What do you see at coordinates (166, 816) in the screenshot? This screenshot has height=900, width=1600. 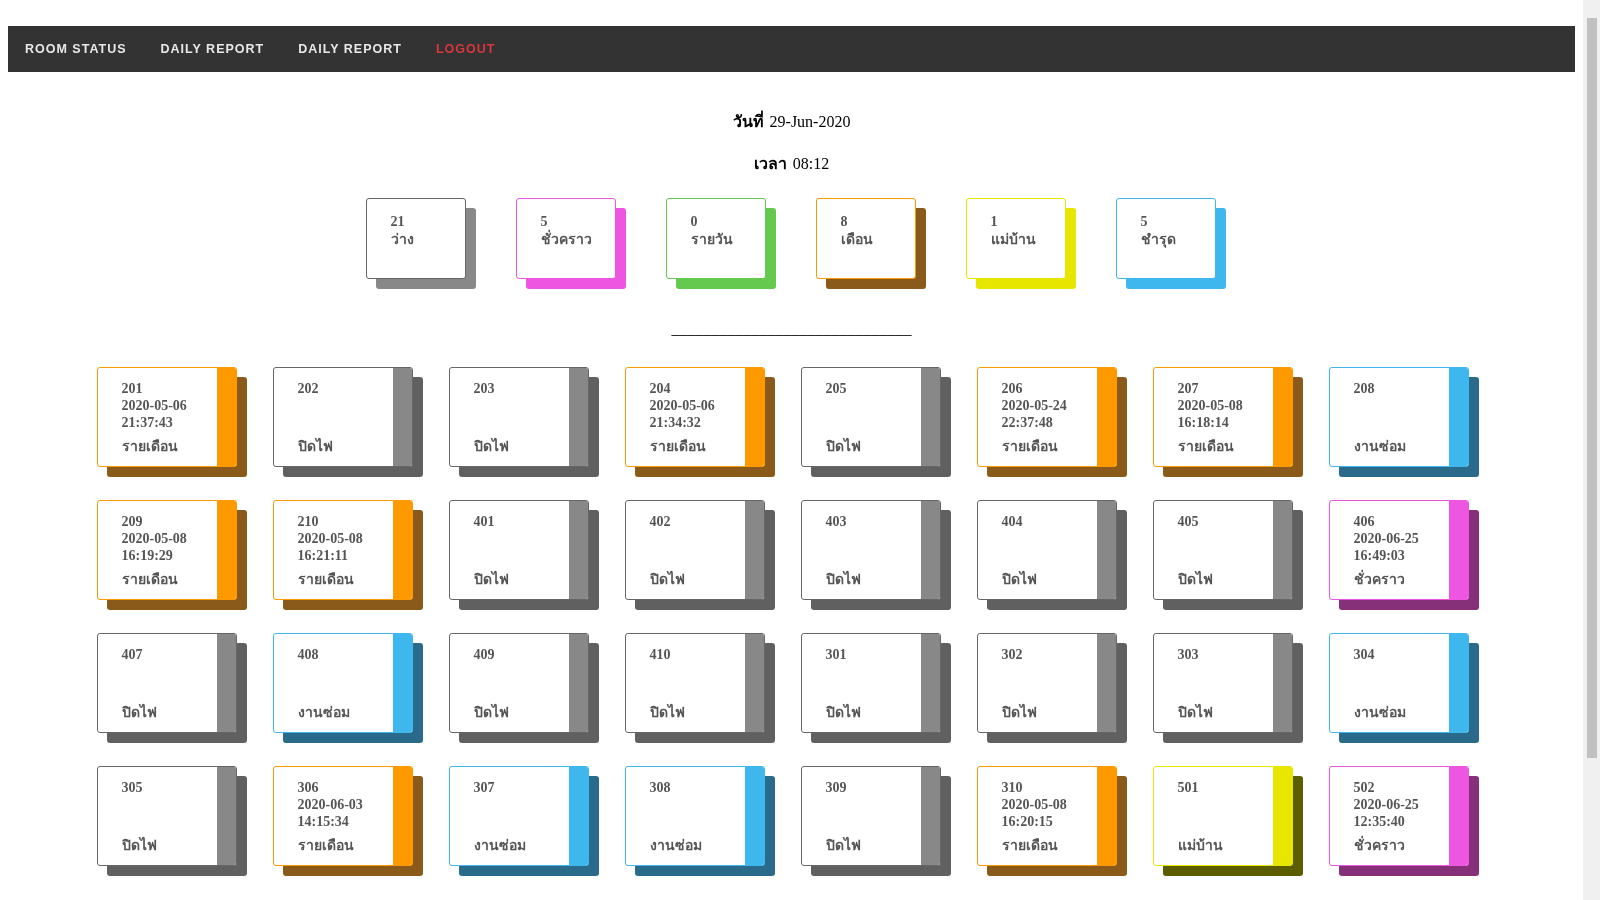 I see `room-card: 305 ปิดไฟ` at bounding box center [166, 816].